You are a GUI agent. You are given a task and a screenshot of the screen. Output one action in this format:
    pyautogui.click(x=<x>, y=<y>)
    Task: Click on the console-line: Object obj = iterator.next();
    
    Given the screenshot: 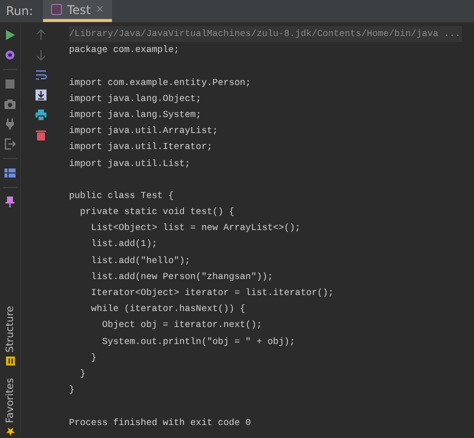 What is the action you would take?
    pyautogui.click(x=181, y=324)
    